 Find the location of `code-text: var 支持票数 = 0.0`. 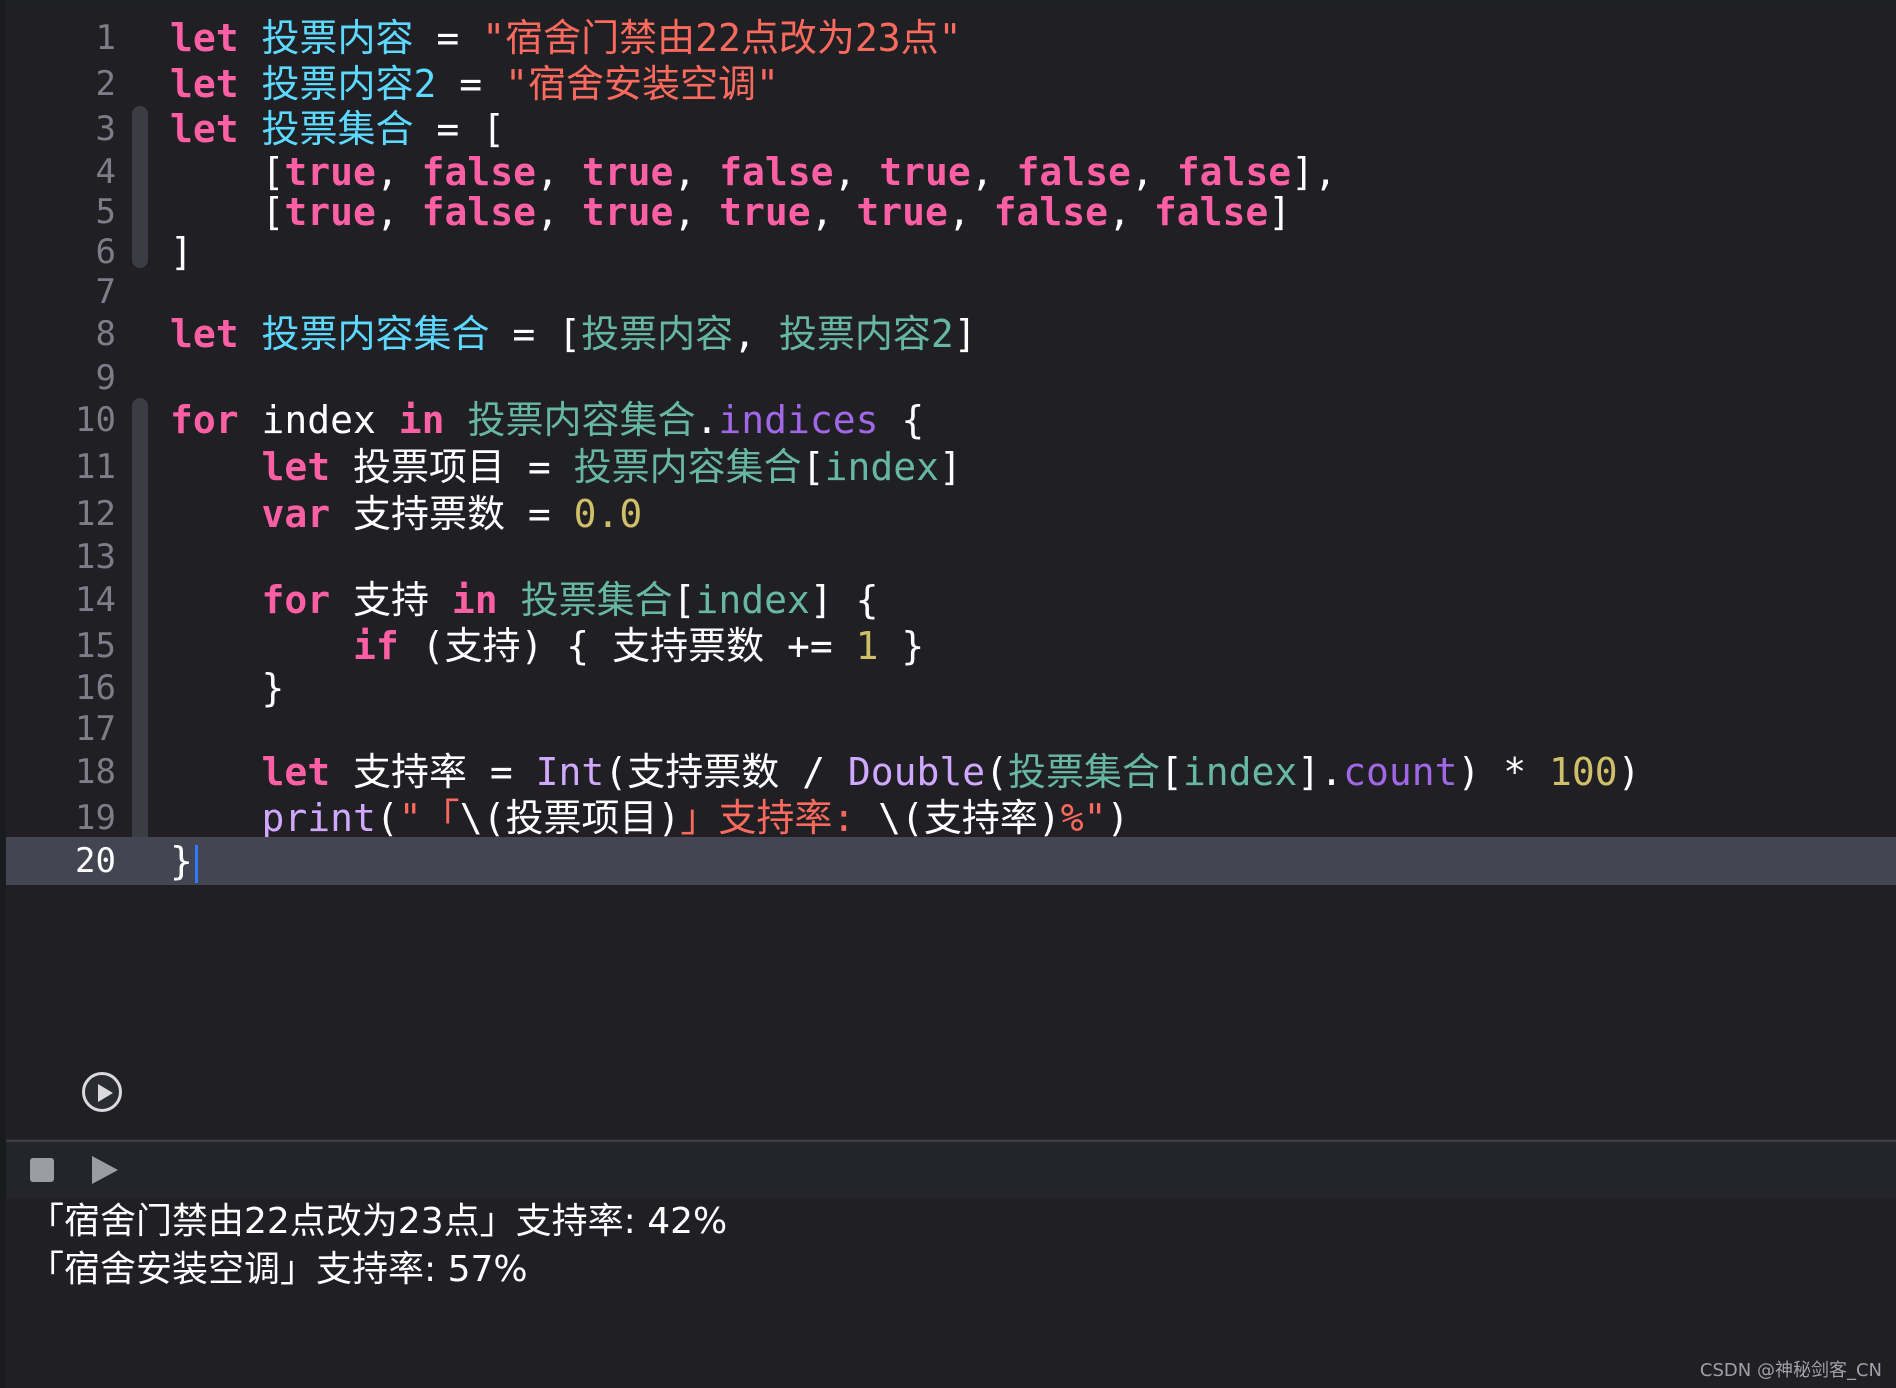

code-text: var 支持票数 = 0.0 is located at coordinates (406, 514).